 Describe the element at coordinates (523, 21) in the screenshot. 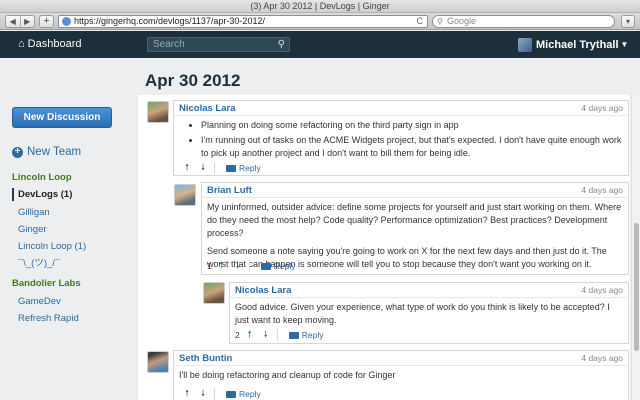

I see `browser-search-input: ⚲ Google` at that location.